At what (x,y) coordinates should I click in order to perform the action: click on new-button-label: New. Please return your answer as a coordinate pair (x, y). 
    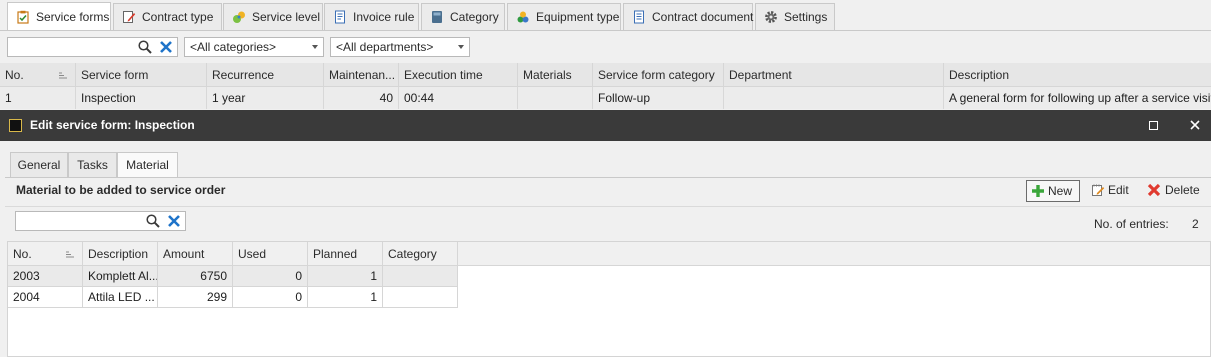
    Looking at the image, I should click on (1060, 191).